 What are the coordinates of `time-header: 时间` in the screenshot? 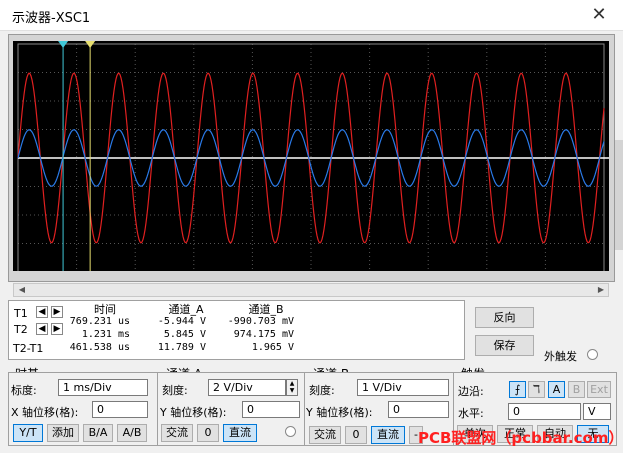 It's located at (105, 309).